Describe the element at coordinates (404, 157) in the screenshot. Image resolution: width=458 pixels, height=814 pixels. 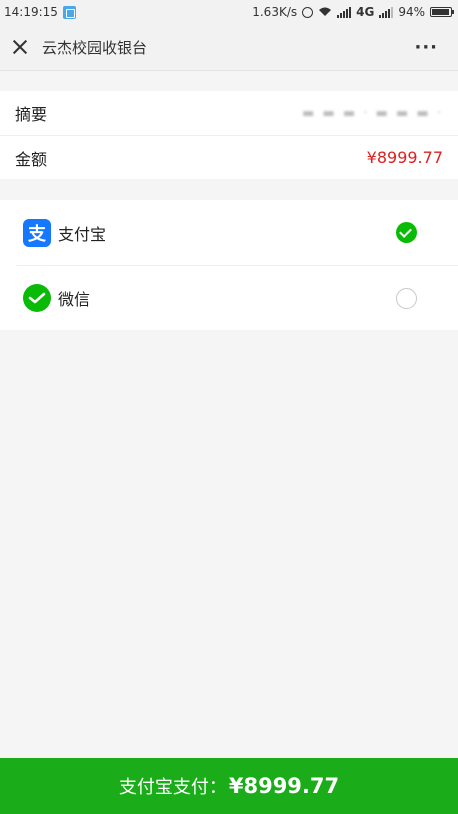
I see `amount-value: ¥8999.77` at that location.